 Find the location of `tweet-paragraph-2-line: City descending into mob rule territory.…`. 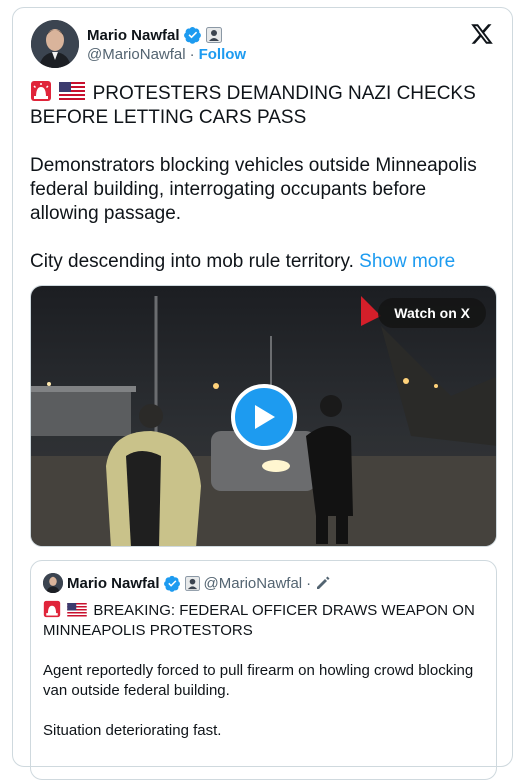

tweet-paragraph-2-line: City descending into mob rule territory.… is located at coordinates (265, 262).